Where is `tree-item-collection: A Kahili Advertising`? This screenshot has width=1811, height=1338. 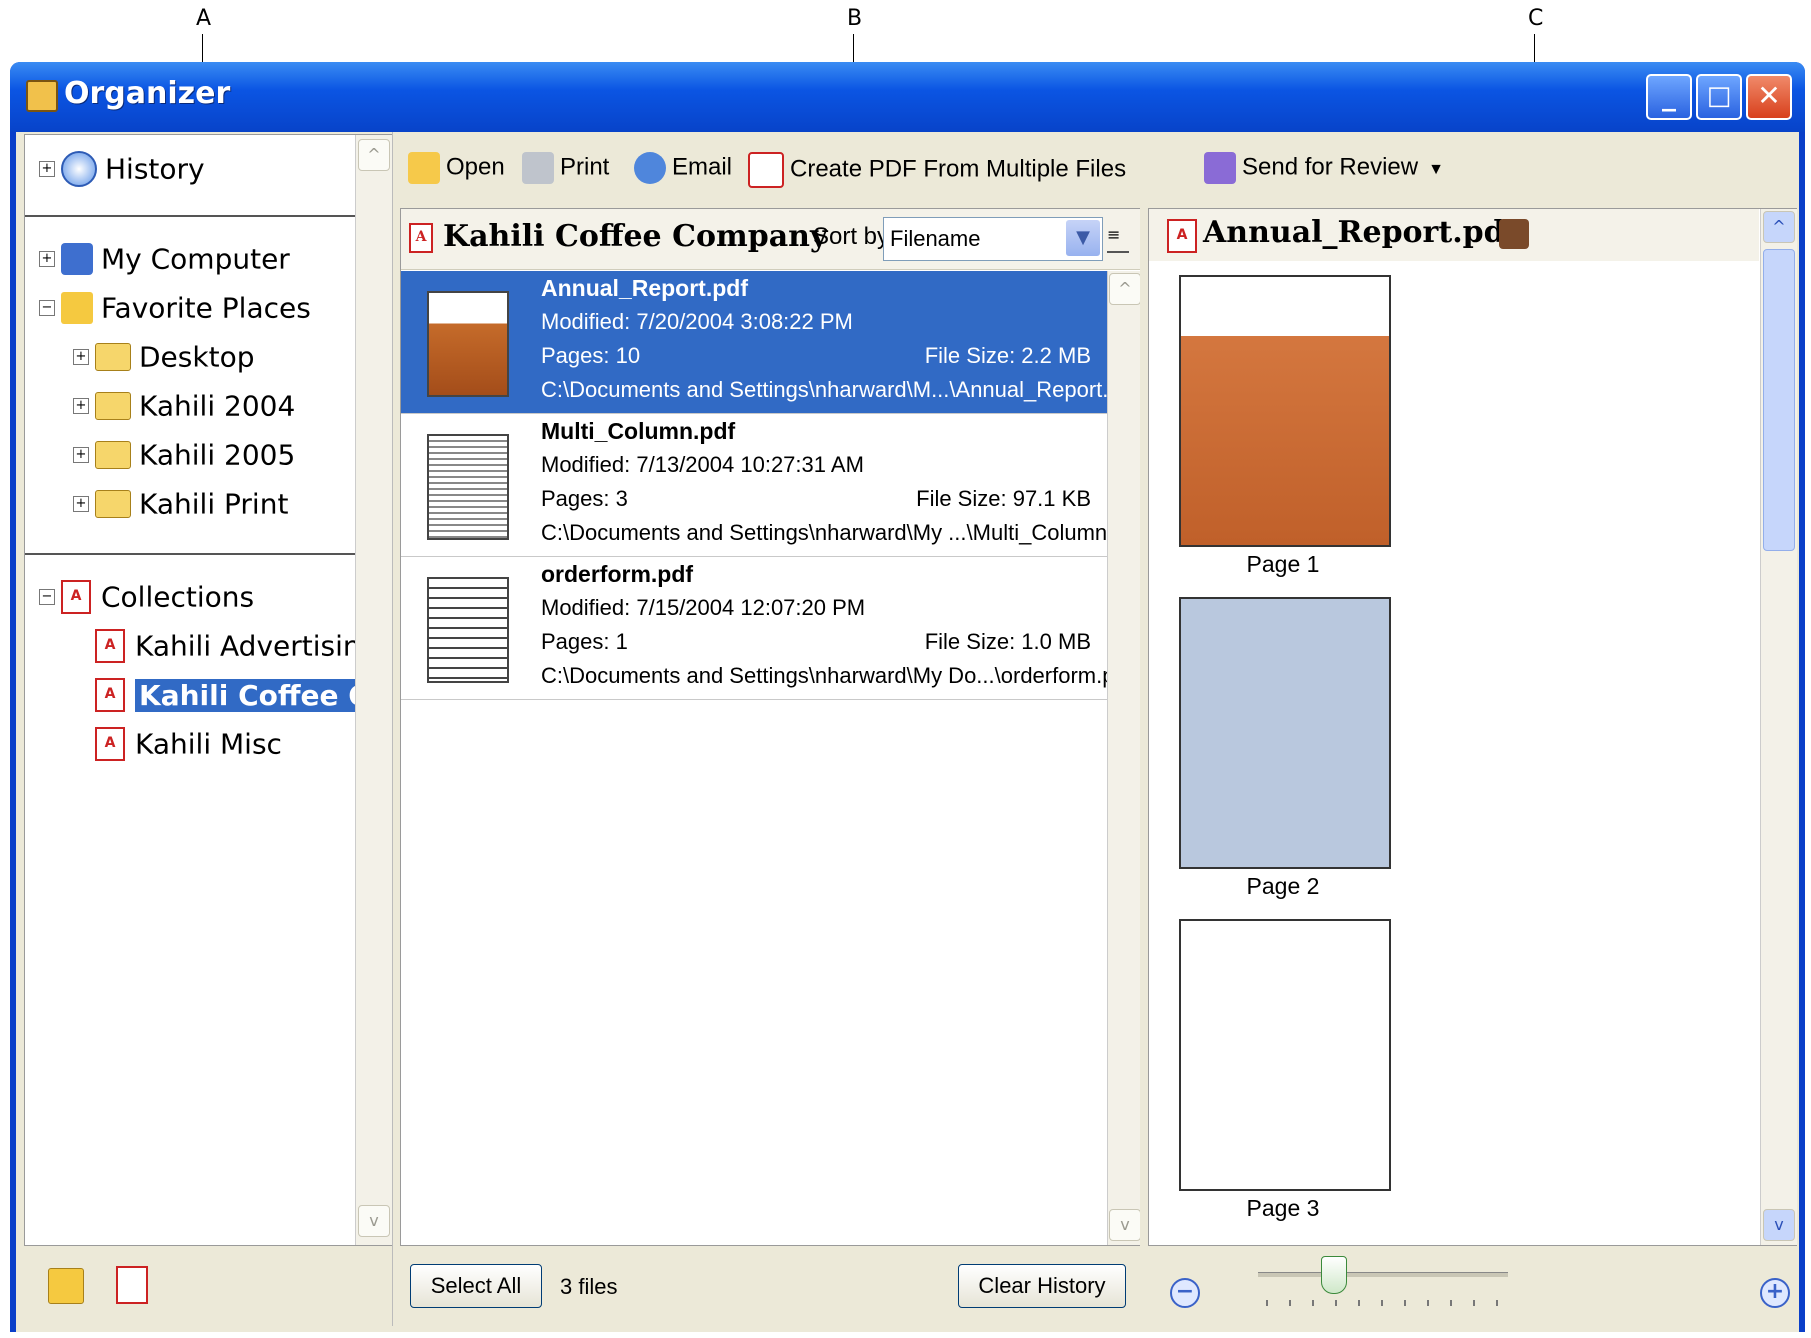
tree-item-collection: A Kahili Advertising is located at coordinates (236, 645).